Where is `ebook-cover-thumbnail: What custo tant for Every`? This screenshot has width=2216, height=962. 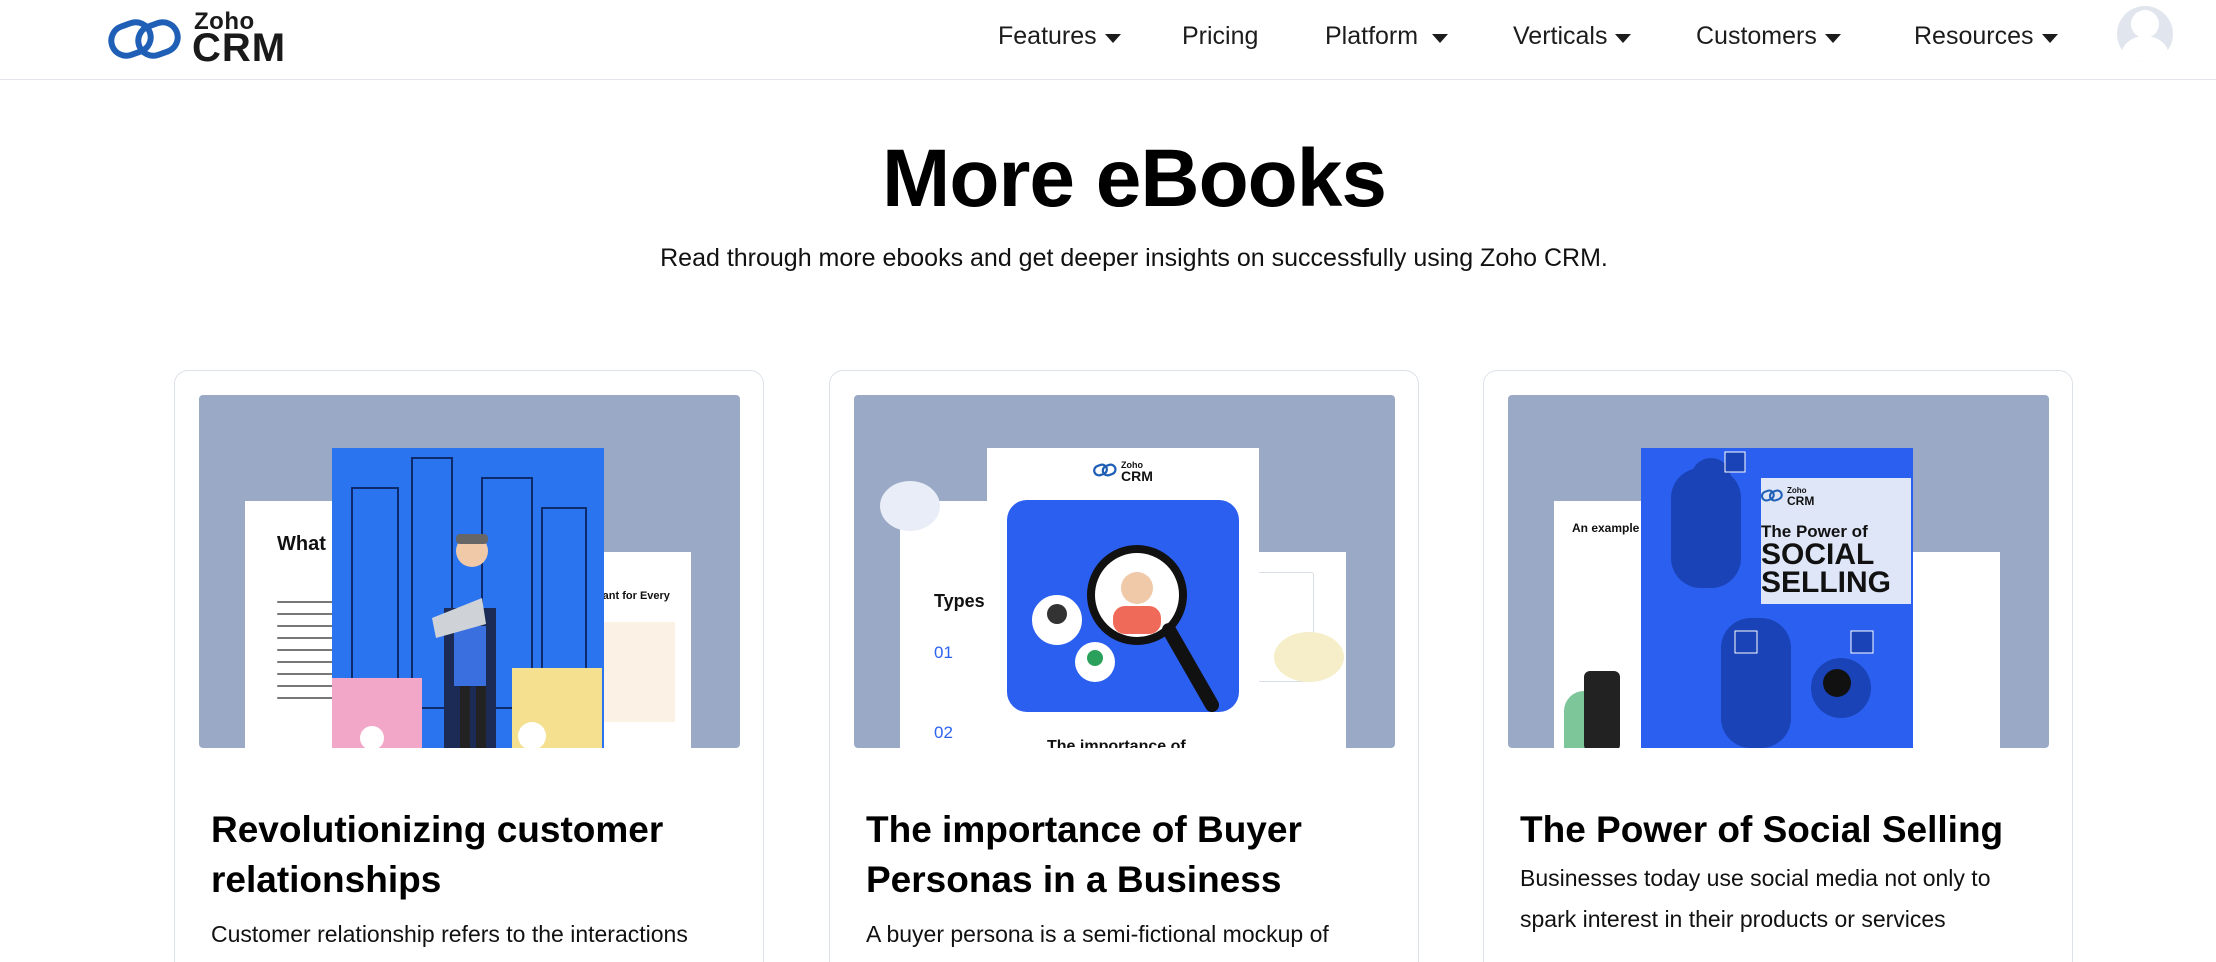 ebook-cover-thumbnail: What custo tant for Every is located at coordinates (469, 571).